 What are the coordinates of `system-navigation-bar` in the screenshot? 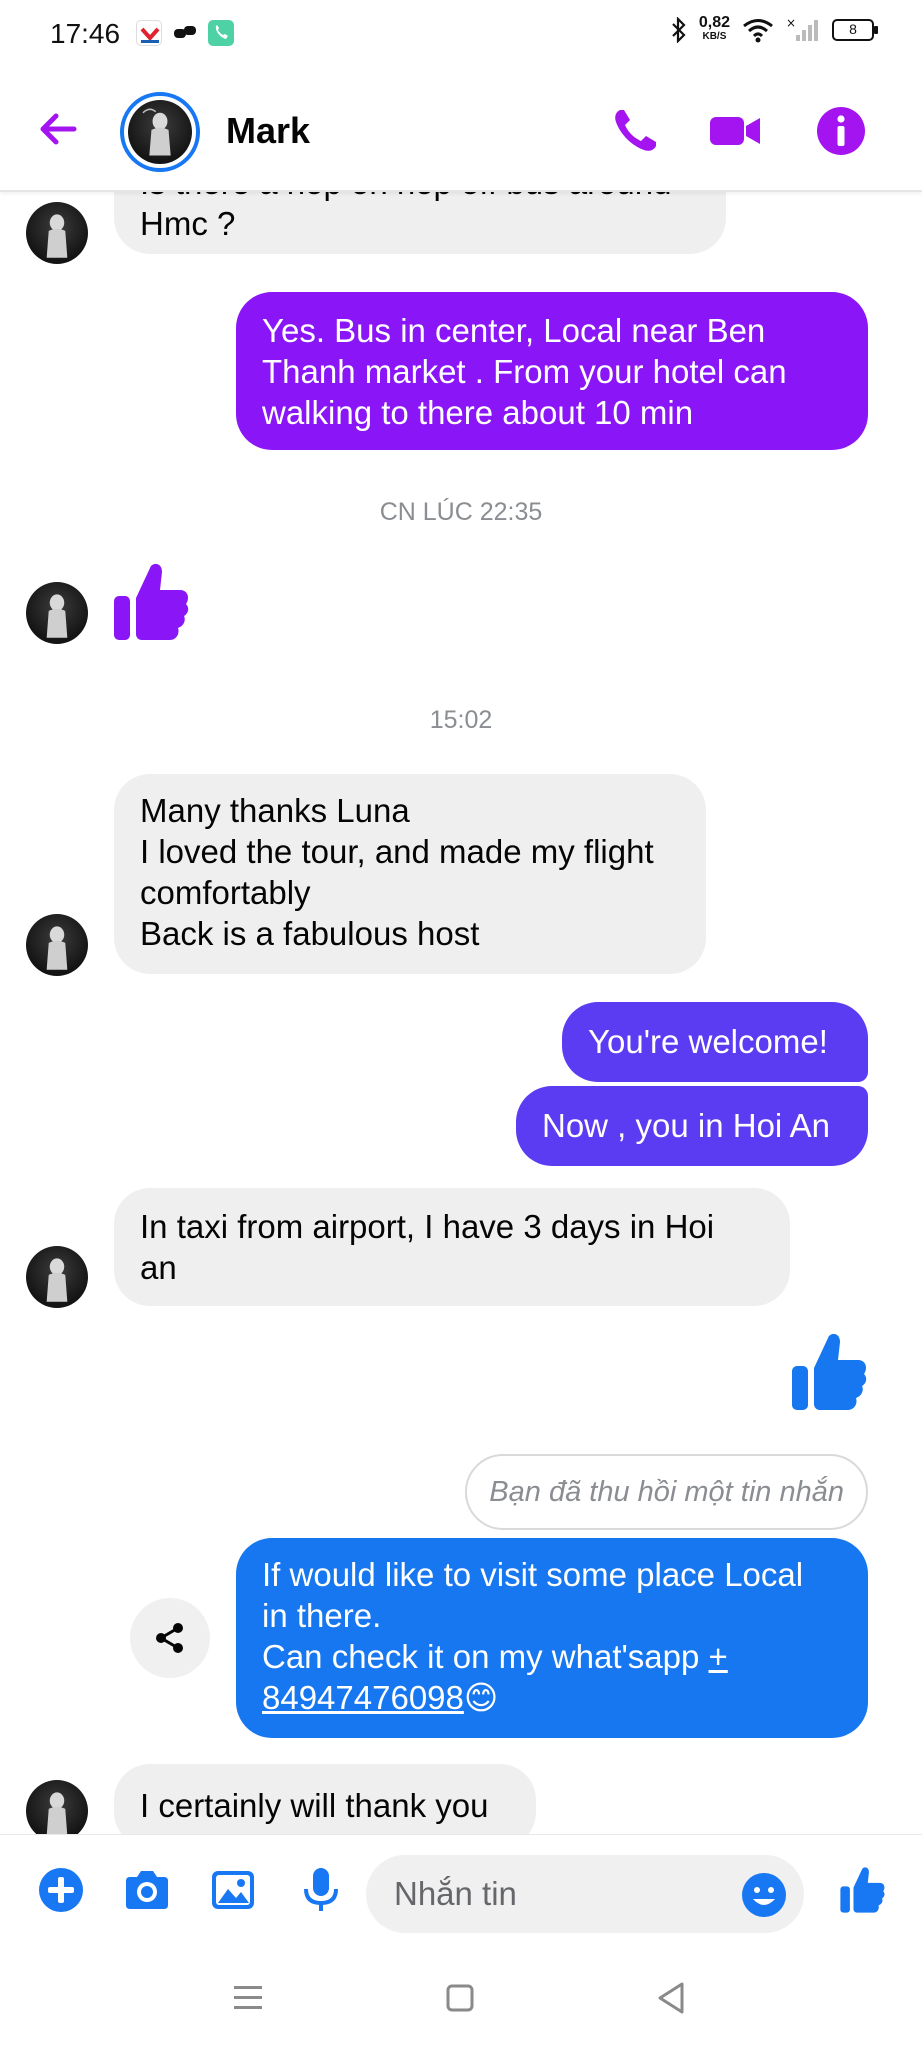 It's located at (461, 1997).